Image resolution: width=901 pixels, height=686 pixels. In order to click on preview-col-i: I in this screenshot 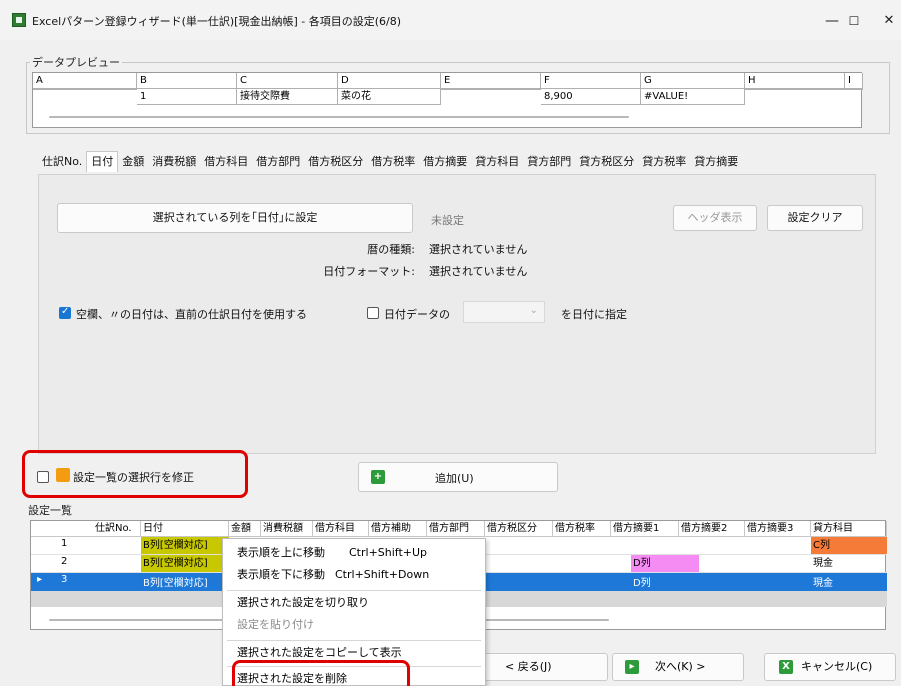, I will do `click(854, 81)`.